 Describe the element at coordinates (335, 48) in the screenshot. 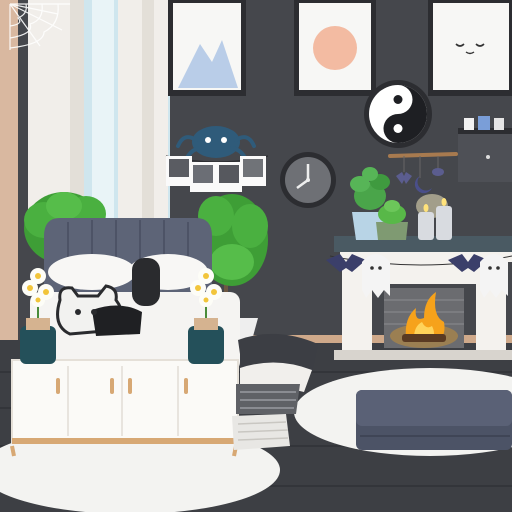

I see `sun-art-icon` at that location.